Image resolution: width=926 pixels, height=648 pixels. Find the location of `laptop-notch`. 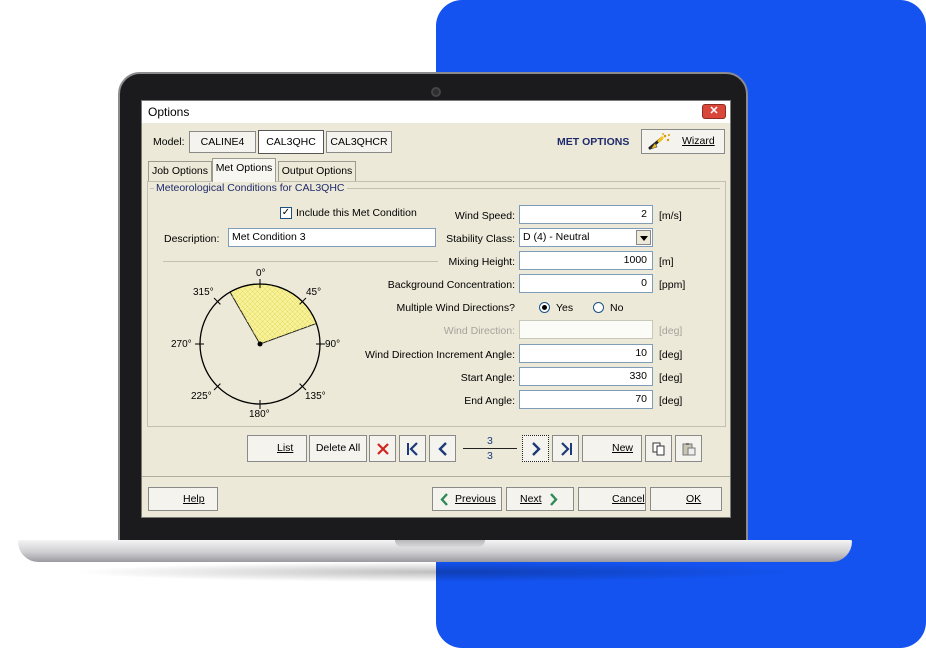

laptop-notch is located at coordinates (440, 543).